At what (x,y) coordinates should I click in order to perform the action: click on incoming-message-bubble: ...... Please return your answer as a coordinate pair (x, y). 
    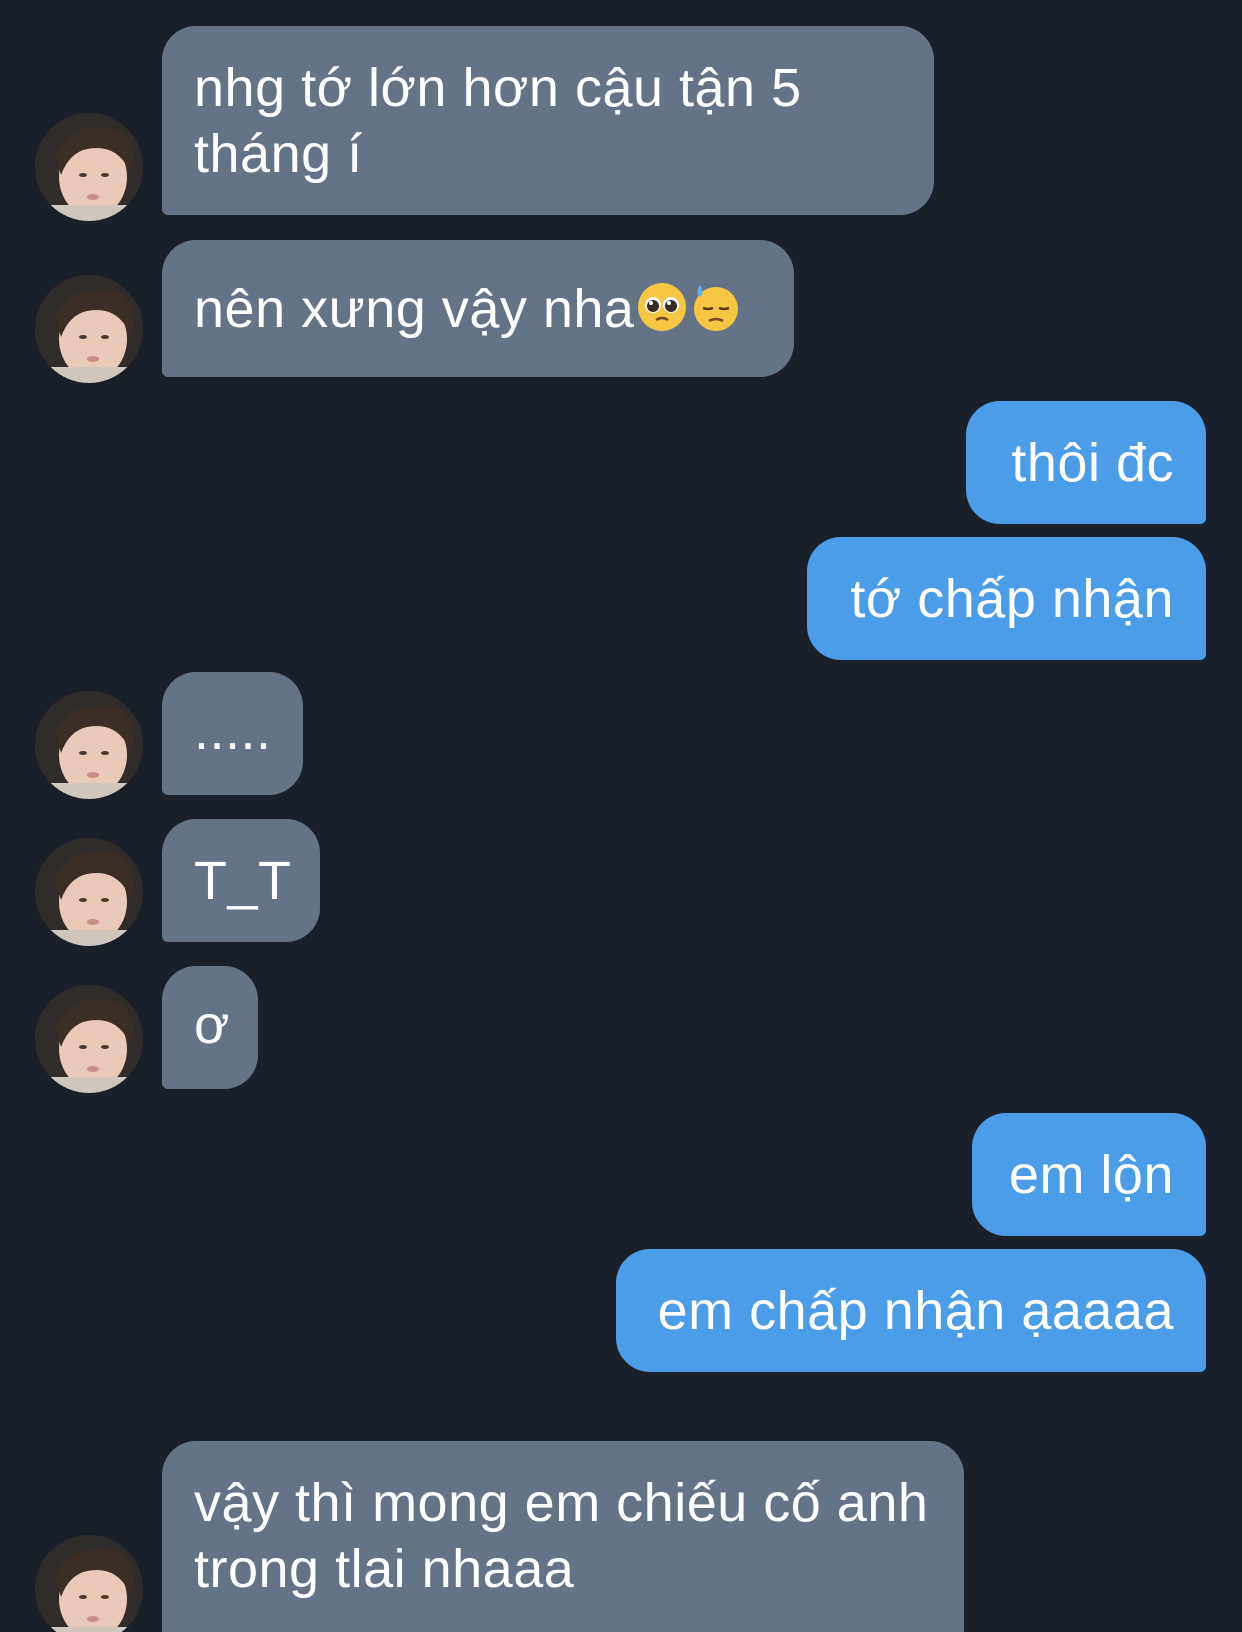
    Looking at the image, I should click on (232, 733).